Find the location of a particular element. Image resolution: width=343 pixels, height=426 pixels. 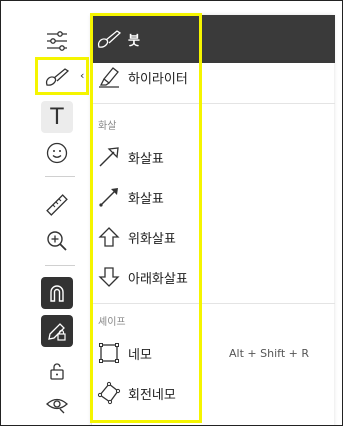

magnet-icon is located at coordinates (57, 293).